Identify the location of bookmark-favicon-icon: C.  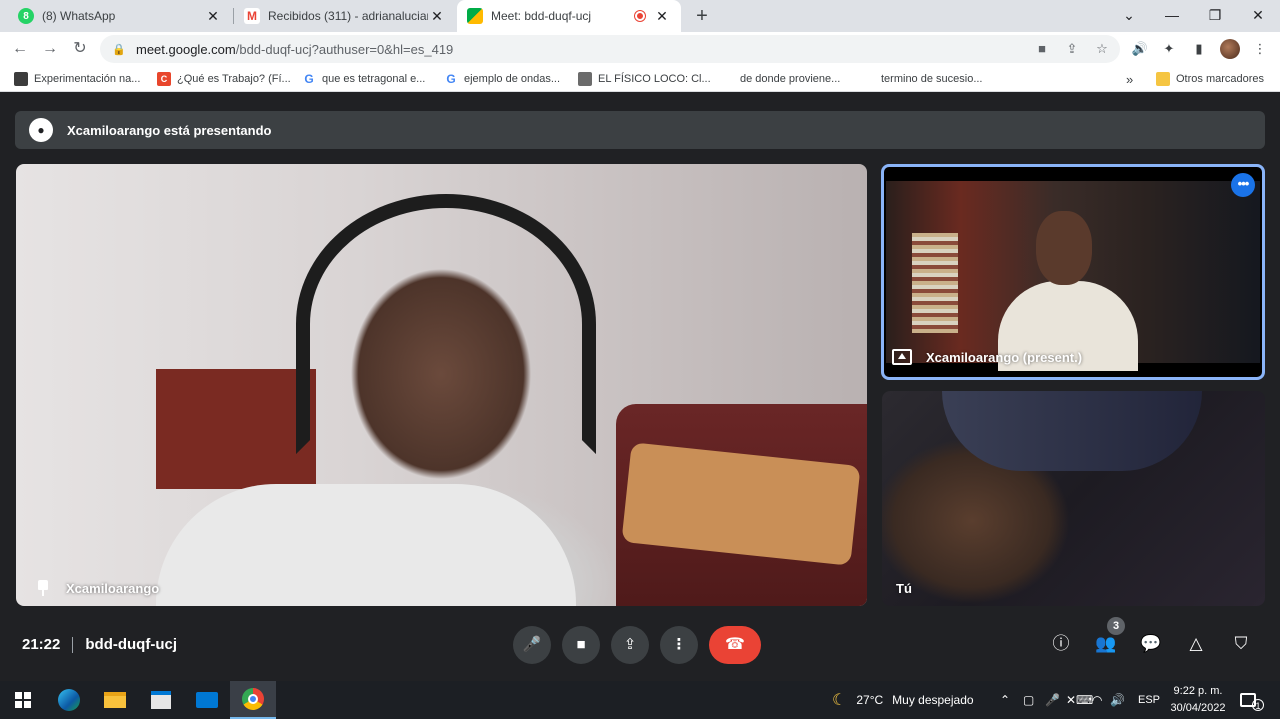
(164, 79).